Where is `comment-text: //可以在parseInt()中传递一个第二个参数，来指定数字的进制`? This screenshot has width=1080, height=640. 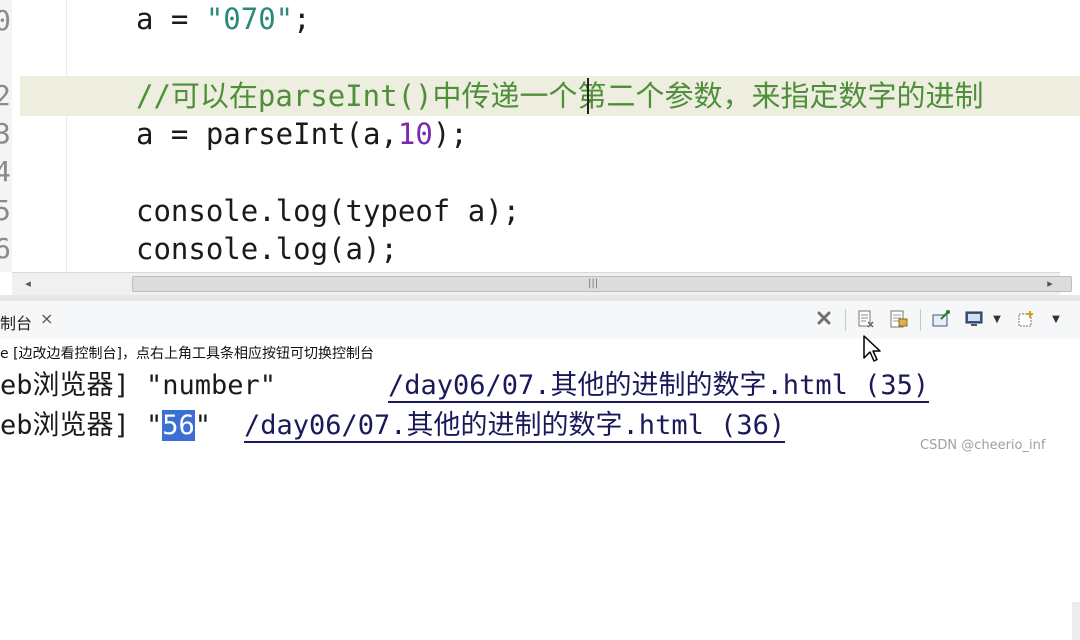 comment-text: //可以在parseInt()中传递一个第二个参数，来指定数字的进制 is located at coordinates (560, 96).